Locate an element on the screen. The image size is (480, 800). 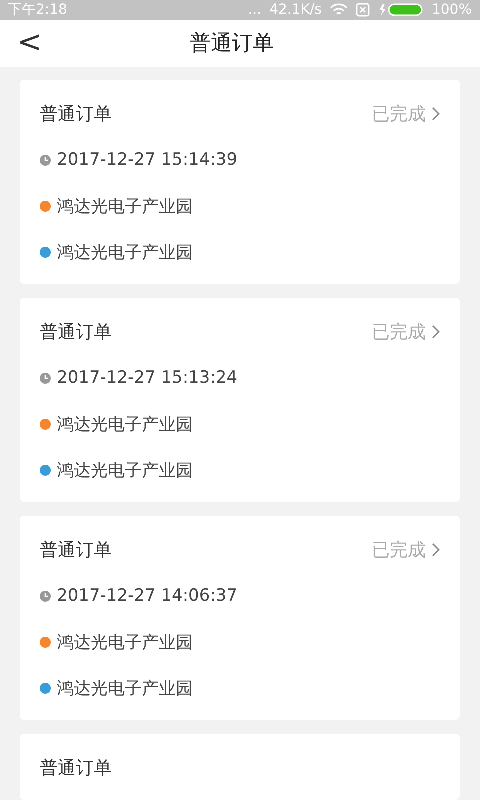
network-speed: 42.1K/s is located at coordinates (296, 10).